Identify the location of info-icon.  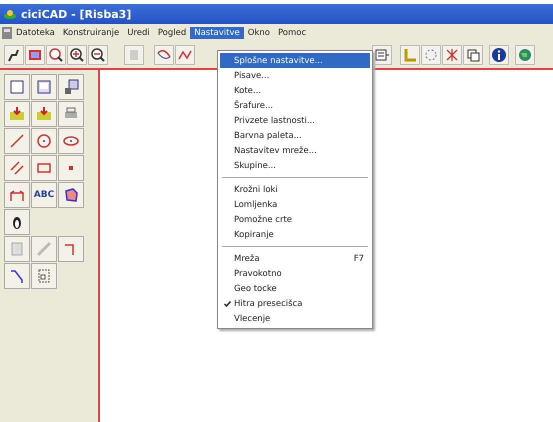
(499, 55).